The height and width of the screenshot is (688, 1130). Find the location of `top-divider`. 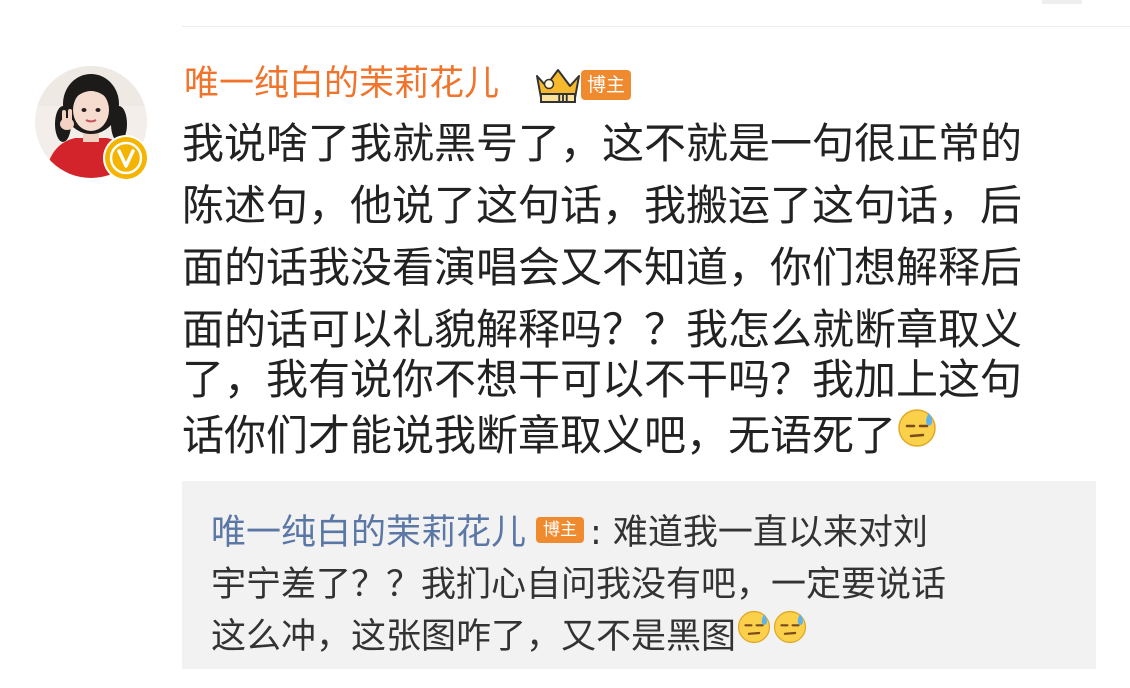

top-divider is located at coordinates (656, 26).